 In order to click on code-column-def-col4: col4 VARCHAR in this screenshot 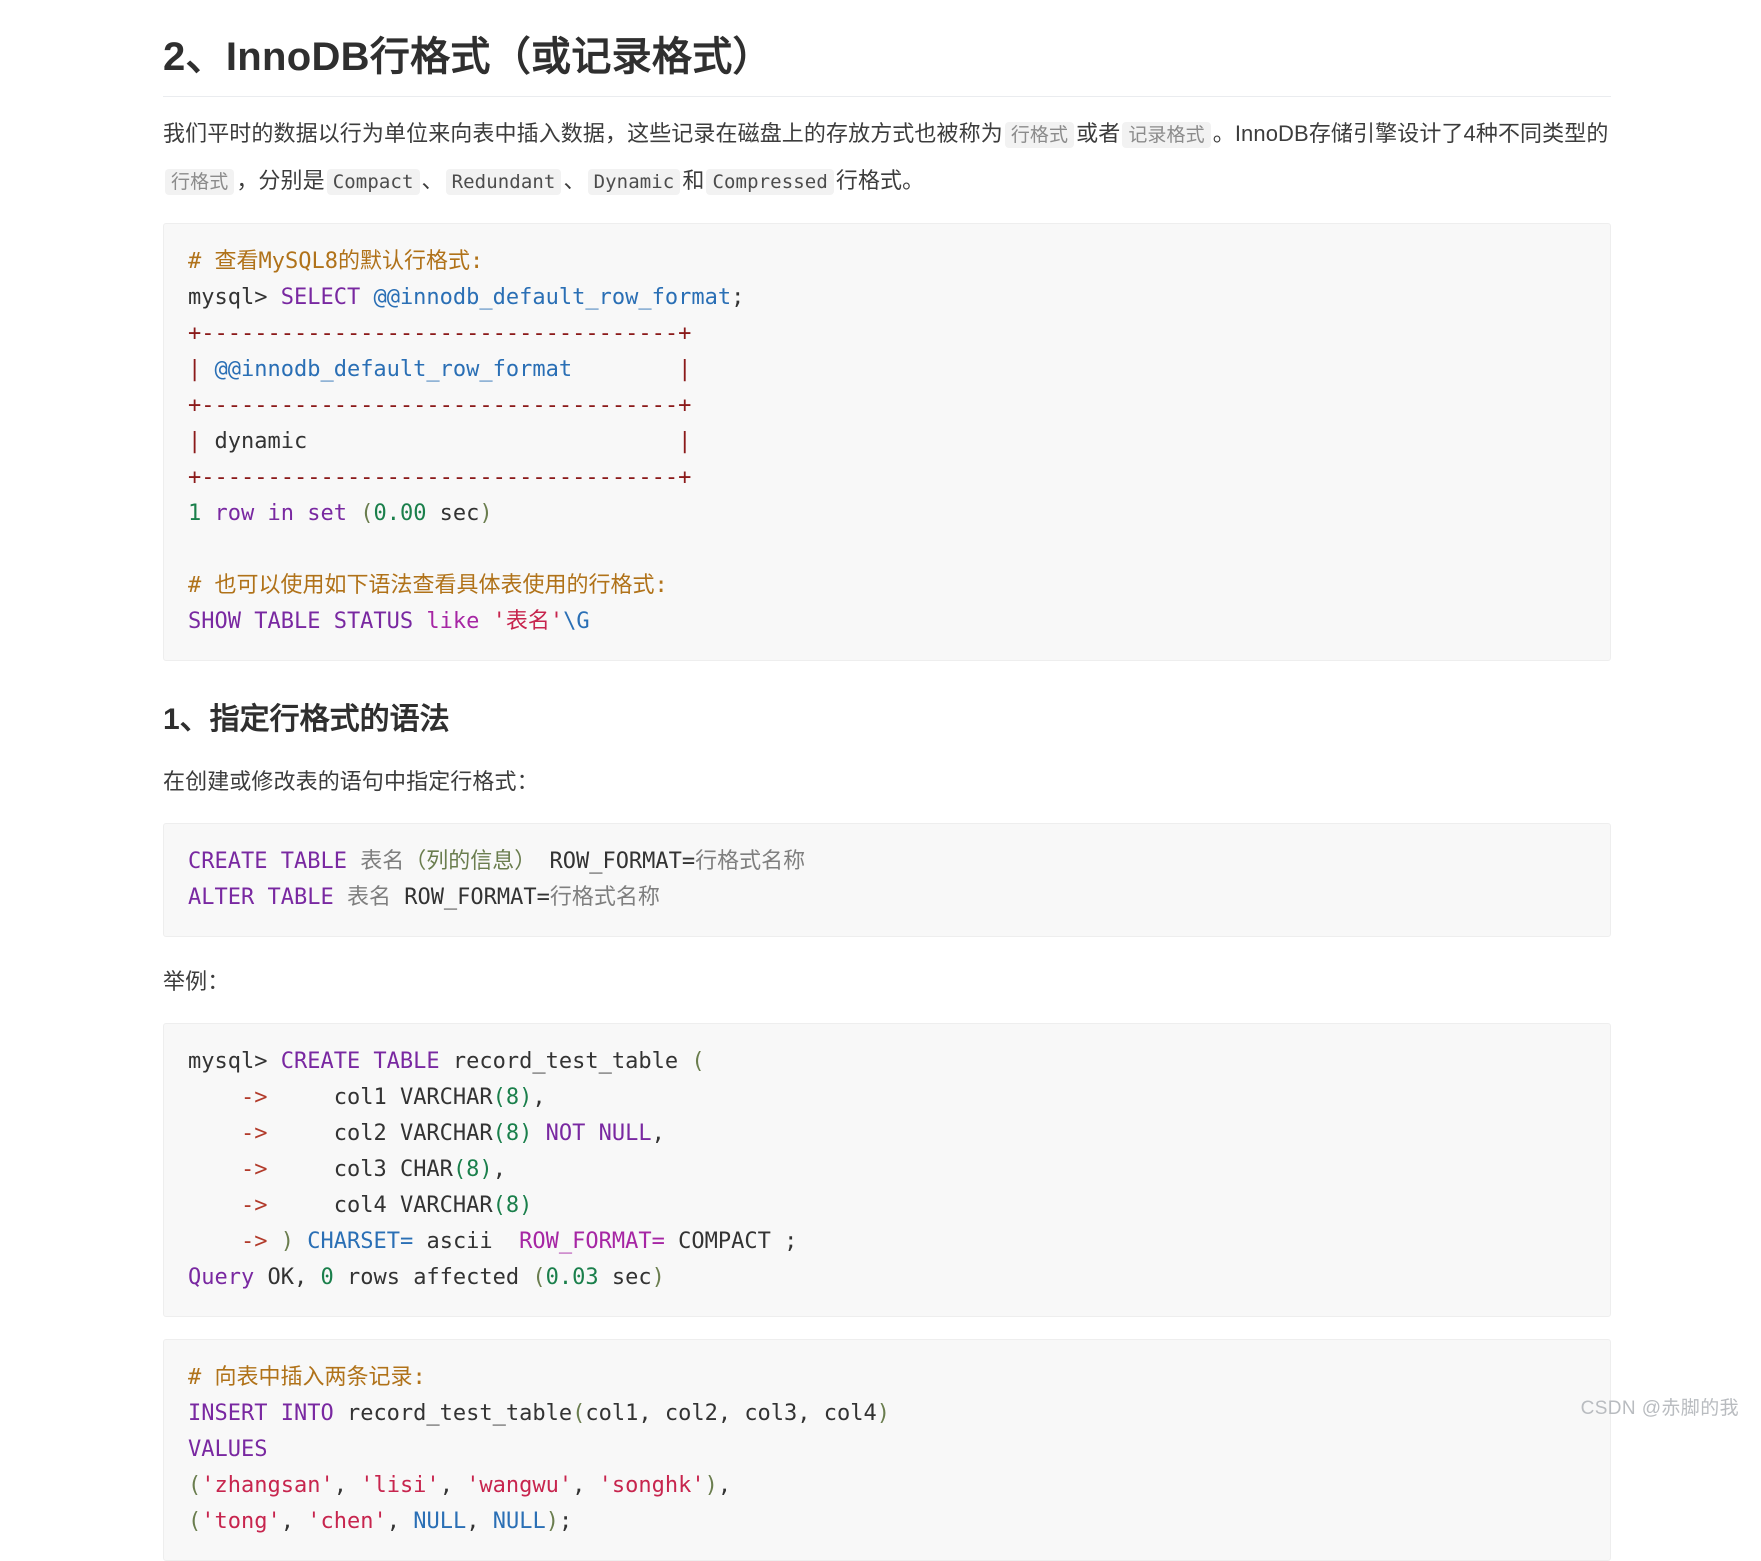, I will do `click(413, 1205)`.